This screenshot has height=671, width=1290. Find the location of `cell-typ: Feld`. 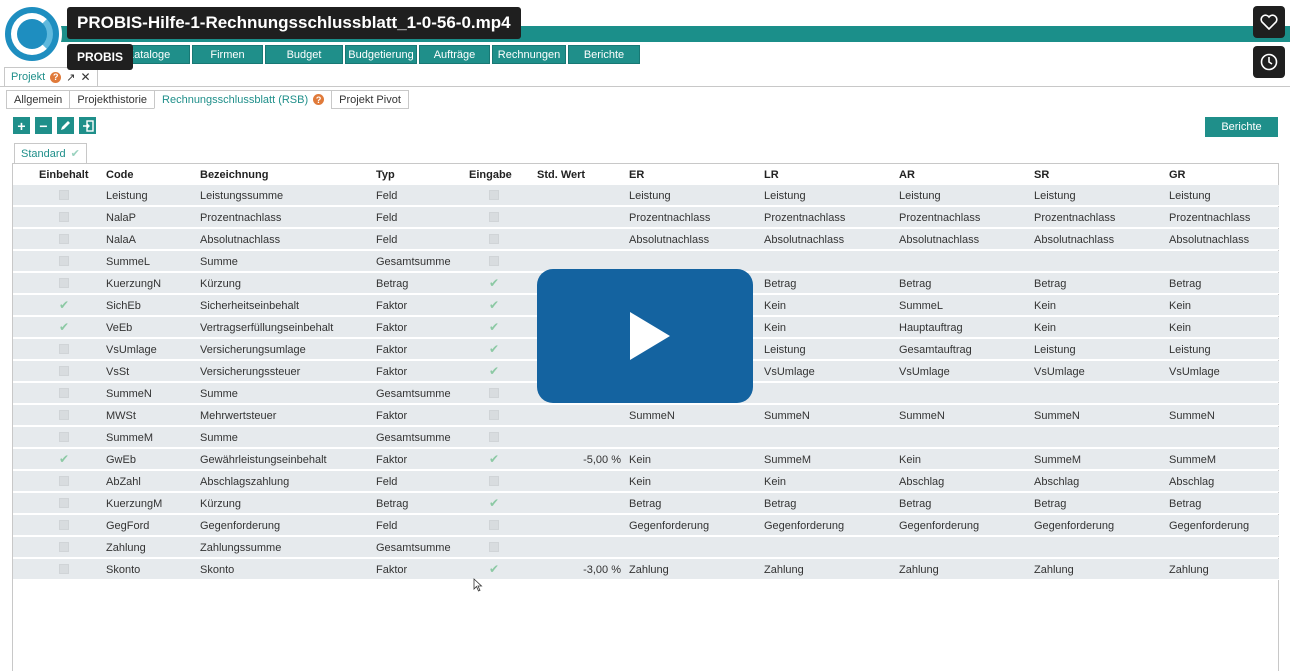

cell-typ: Feld is located at coordinates (387, 240).